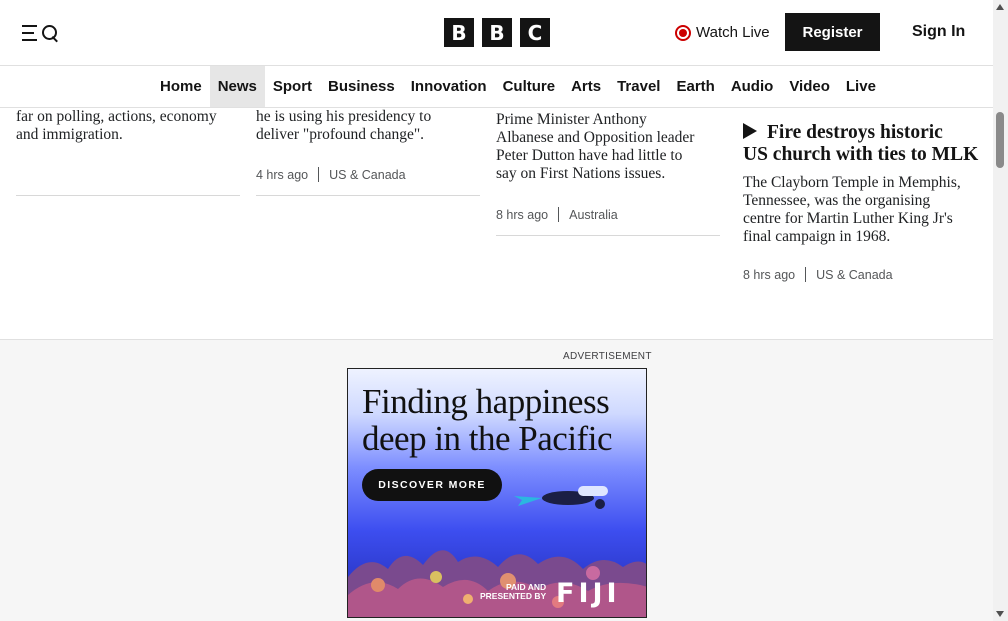 The width and height of the screenshot is (1008, 621). Describe the element at coordinates (695, 86) in the screenshot. I see `nav-item-earth: Earth` at that location.